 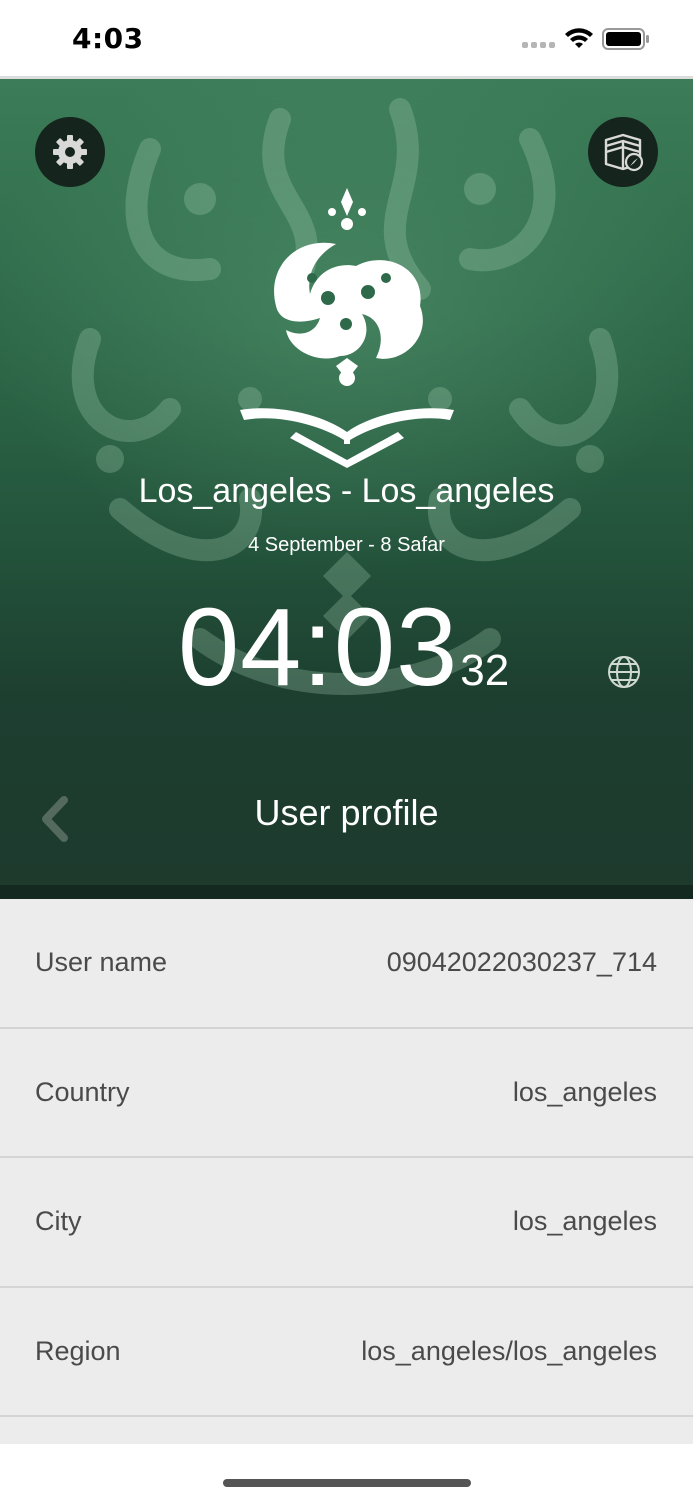 I want to click on city-label: City, so click(x=58, y=1221).